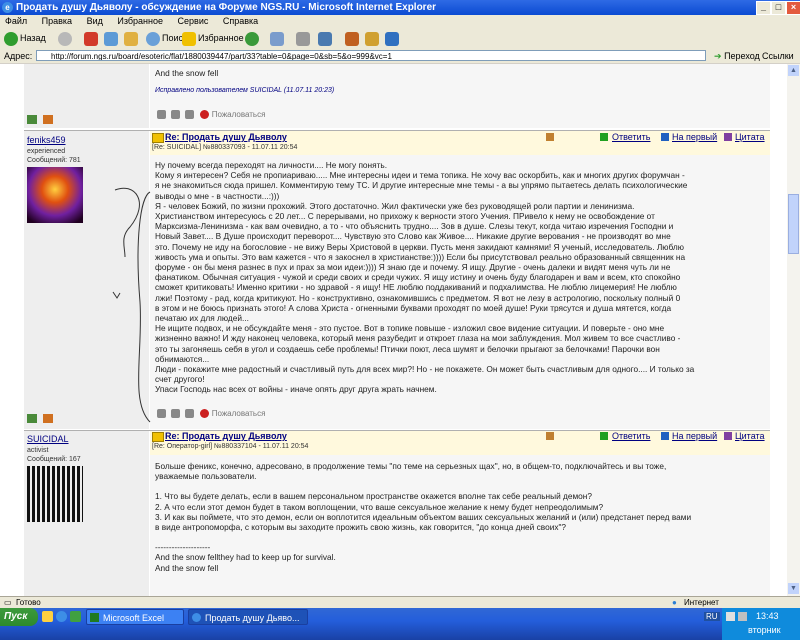 Image resolution: width=800 pixels, height=640 pixels. I want to click on volume-icon, so click(742, 616).